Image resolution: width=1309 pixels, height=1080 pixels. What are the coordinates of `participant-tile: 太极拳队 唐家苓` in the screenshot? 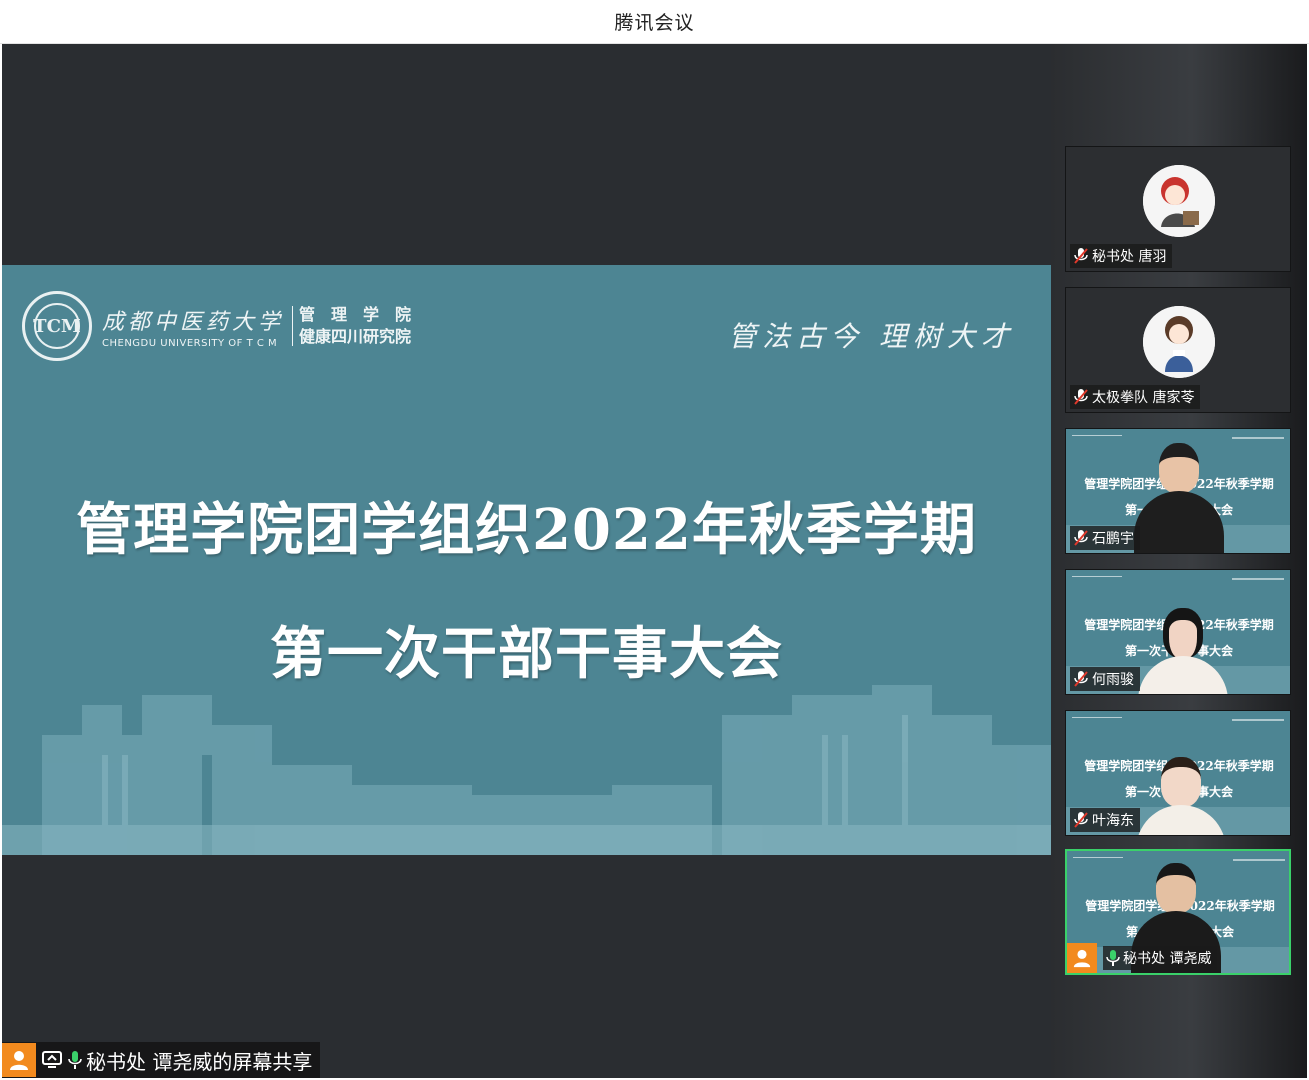 It's located at (1178, 350).